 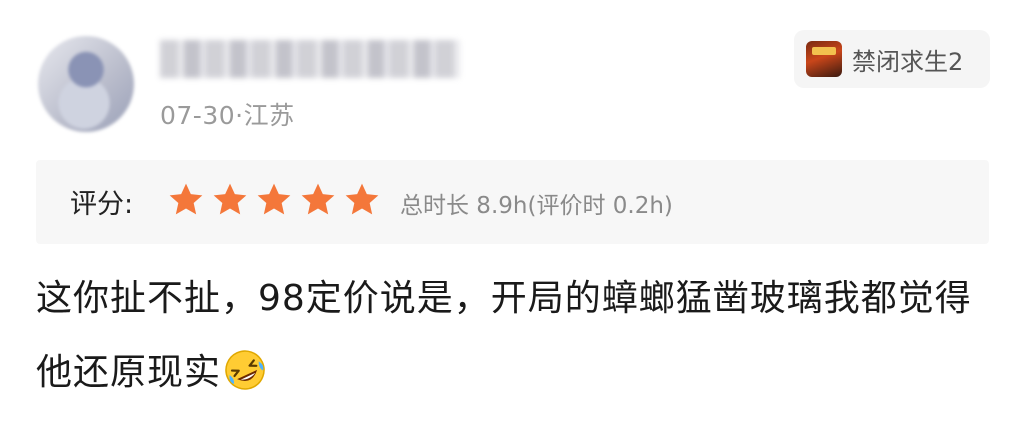 I want to click on game-tag: 禁闭求生2, so click(x=892, y=59).